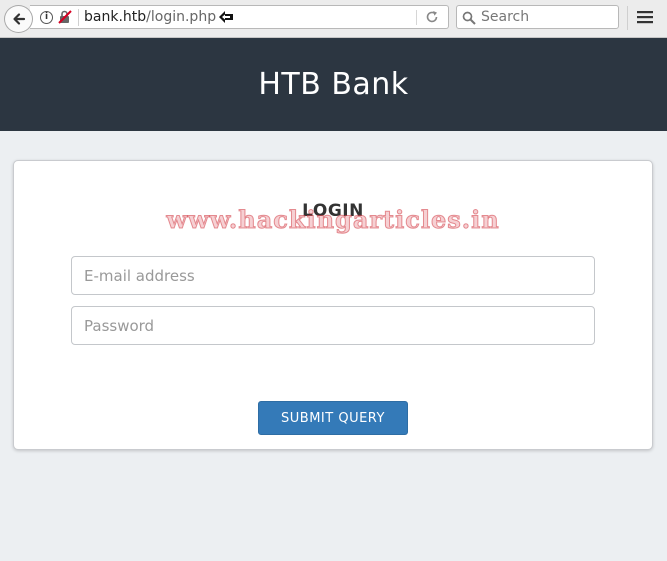  What do you see at coordinates (537, 17) in the screenshot?
I see `search-bar: Search` at bounding box center [537, 17].